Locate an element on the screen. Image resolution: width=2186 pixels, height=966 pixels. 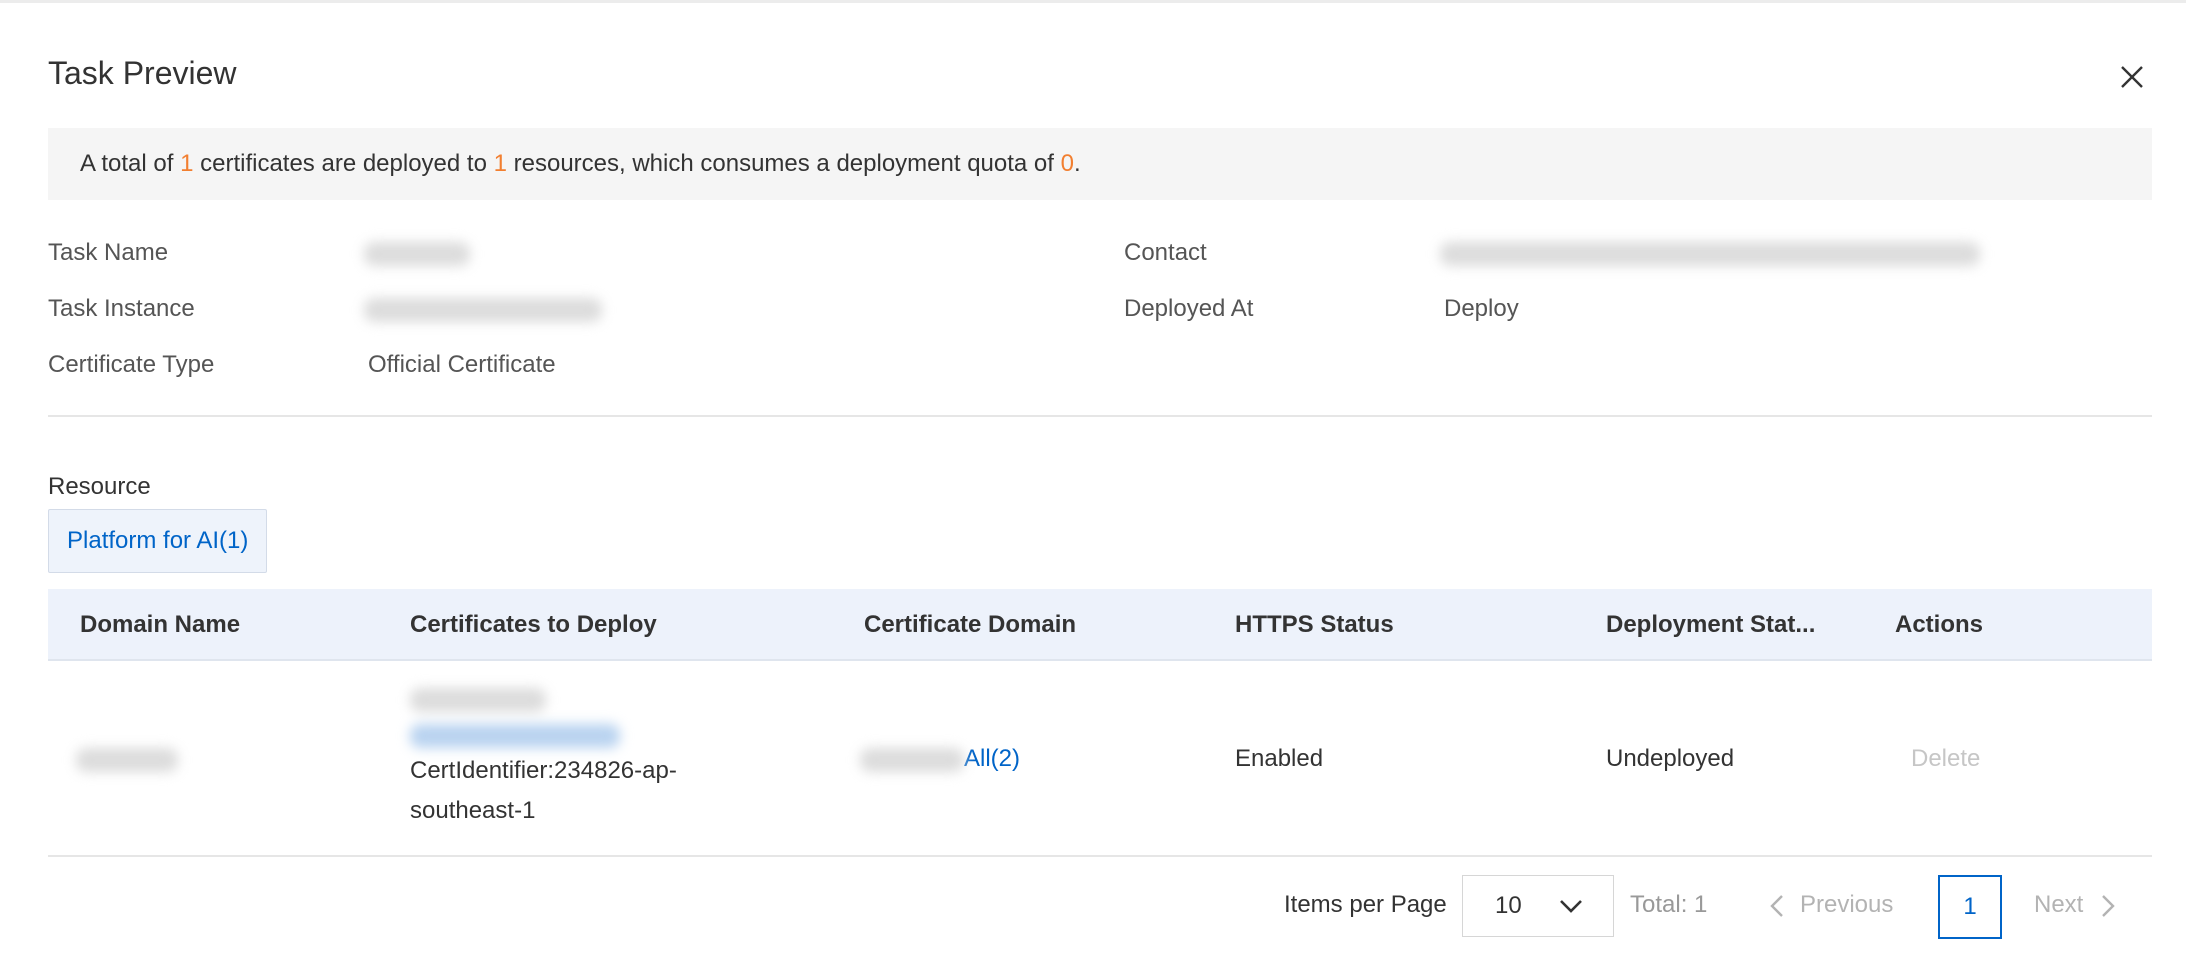
next-page-button: Next is located at coordinates (2075, 905).